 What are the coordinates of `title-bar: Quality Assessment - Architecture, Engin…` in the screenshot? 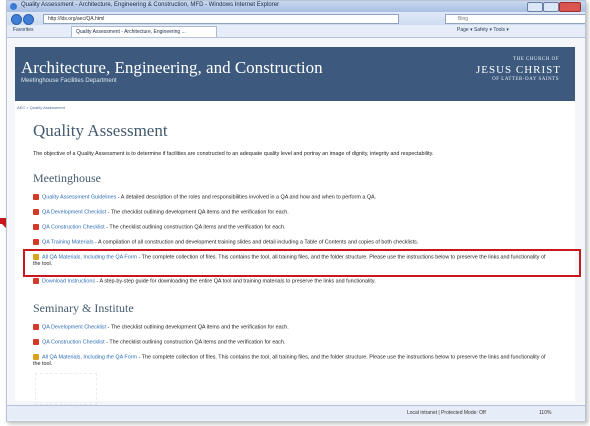 It's located at (296, 6).